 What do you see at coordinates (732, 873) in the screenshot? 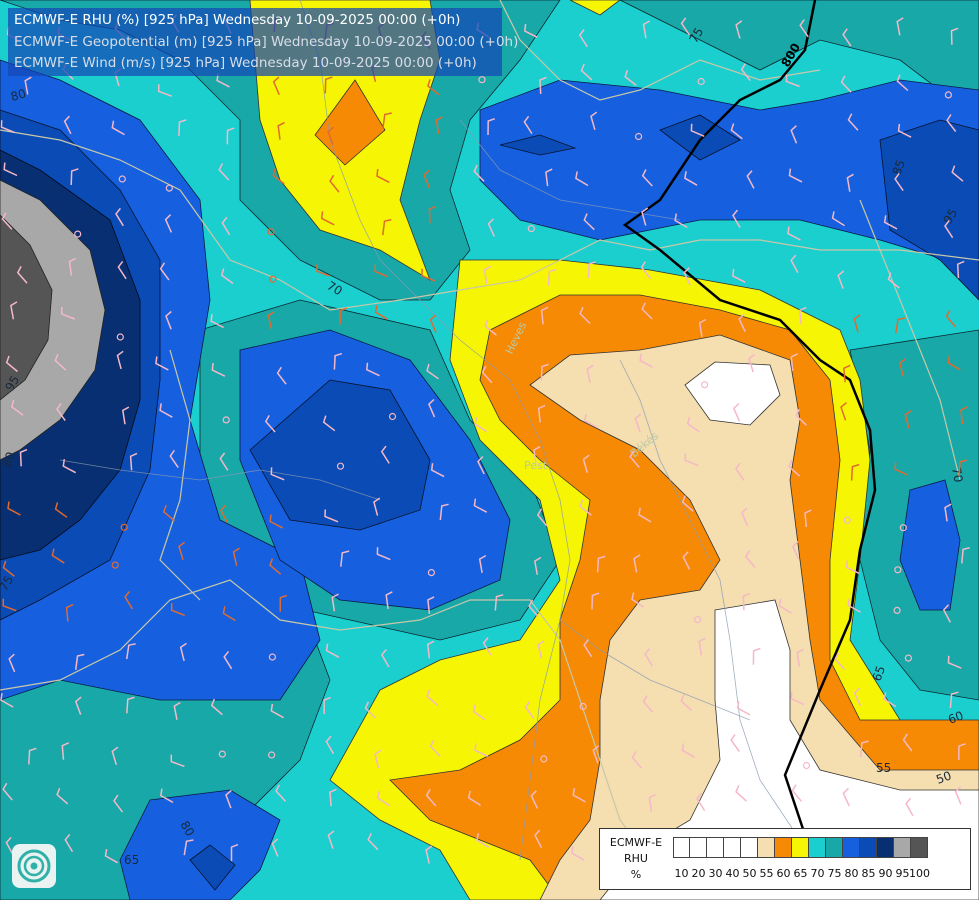
I see `legend-tick: 40` at bounding box center [732, 873].